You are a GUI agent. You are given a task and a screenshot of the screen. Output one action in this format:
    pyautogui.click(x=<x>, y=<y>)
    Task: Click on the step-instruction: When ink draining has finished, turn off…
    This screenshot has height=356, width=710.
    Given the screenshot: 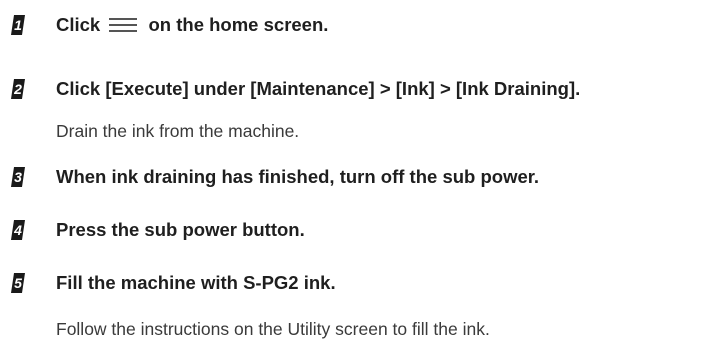 What is the action you would take?
    pyautogui.click(x=298, y=176)
    